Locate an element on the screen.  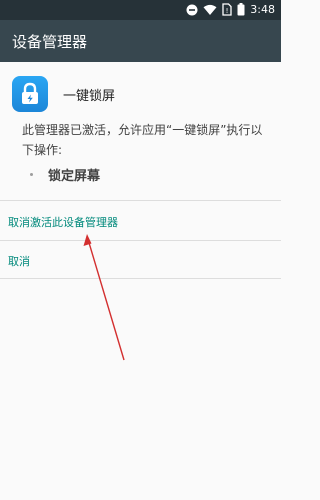
battery-icon is located at coordinates (241, 10).